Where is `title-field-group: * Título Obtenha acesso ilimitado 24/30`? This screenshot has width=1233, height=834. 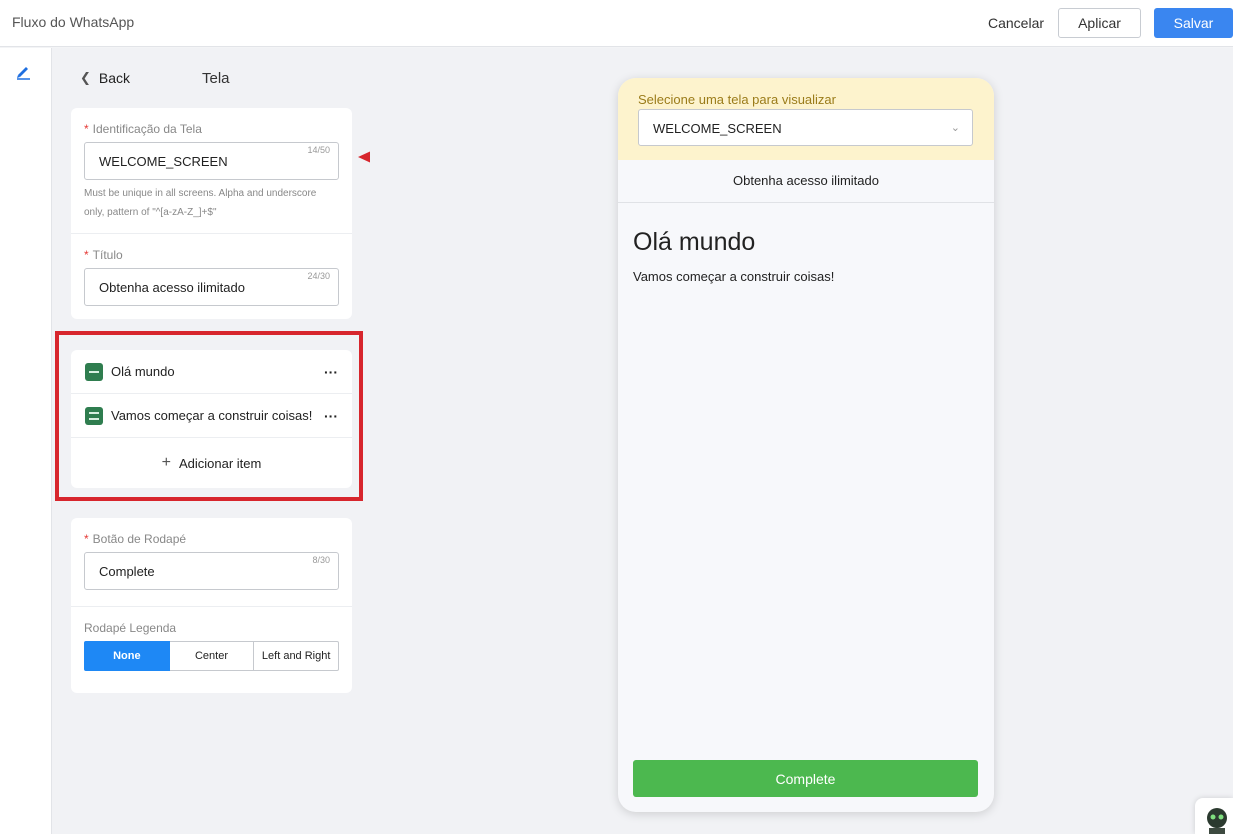 title-field-group: * Título Obtenha acesso ilimitado 24/30 is located at coordinates (211, 275).